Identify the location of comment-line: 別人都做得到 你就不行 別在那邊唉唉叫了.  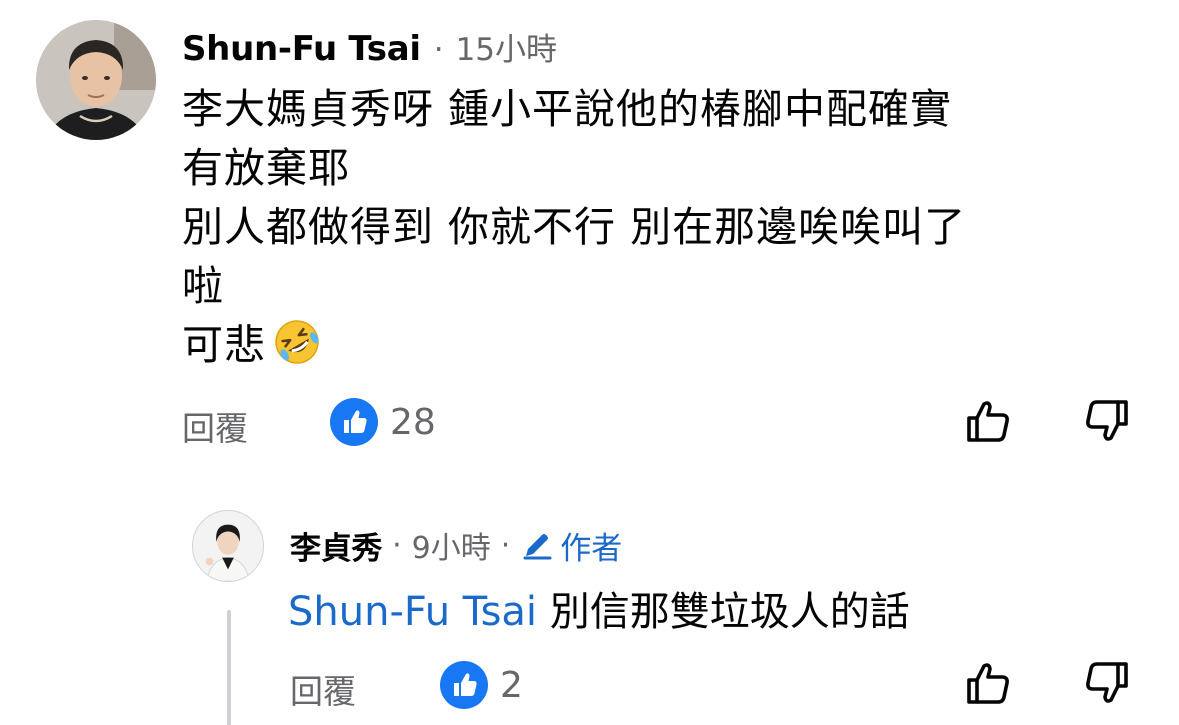
(574, 227).